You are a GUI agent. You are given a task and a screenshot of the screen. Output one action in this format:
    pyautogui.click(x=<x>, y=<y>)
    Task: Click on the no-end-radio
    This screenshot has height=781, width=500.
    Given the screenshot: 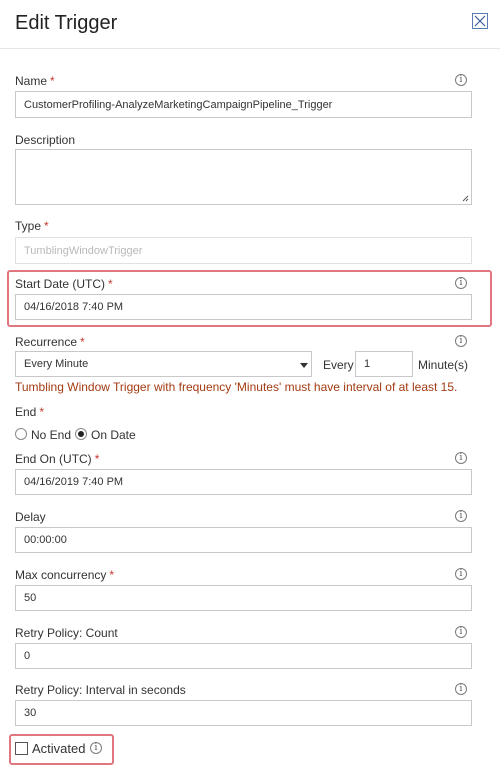 What is the action you would take?
    pyautogui.click(x=21, y=434)
    